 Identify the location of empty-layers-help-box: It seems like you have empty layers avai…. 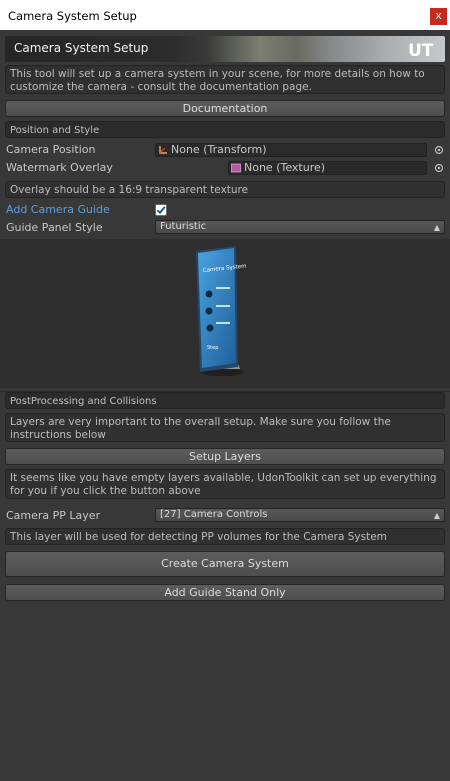
(225, 484).